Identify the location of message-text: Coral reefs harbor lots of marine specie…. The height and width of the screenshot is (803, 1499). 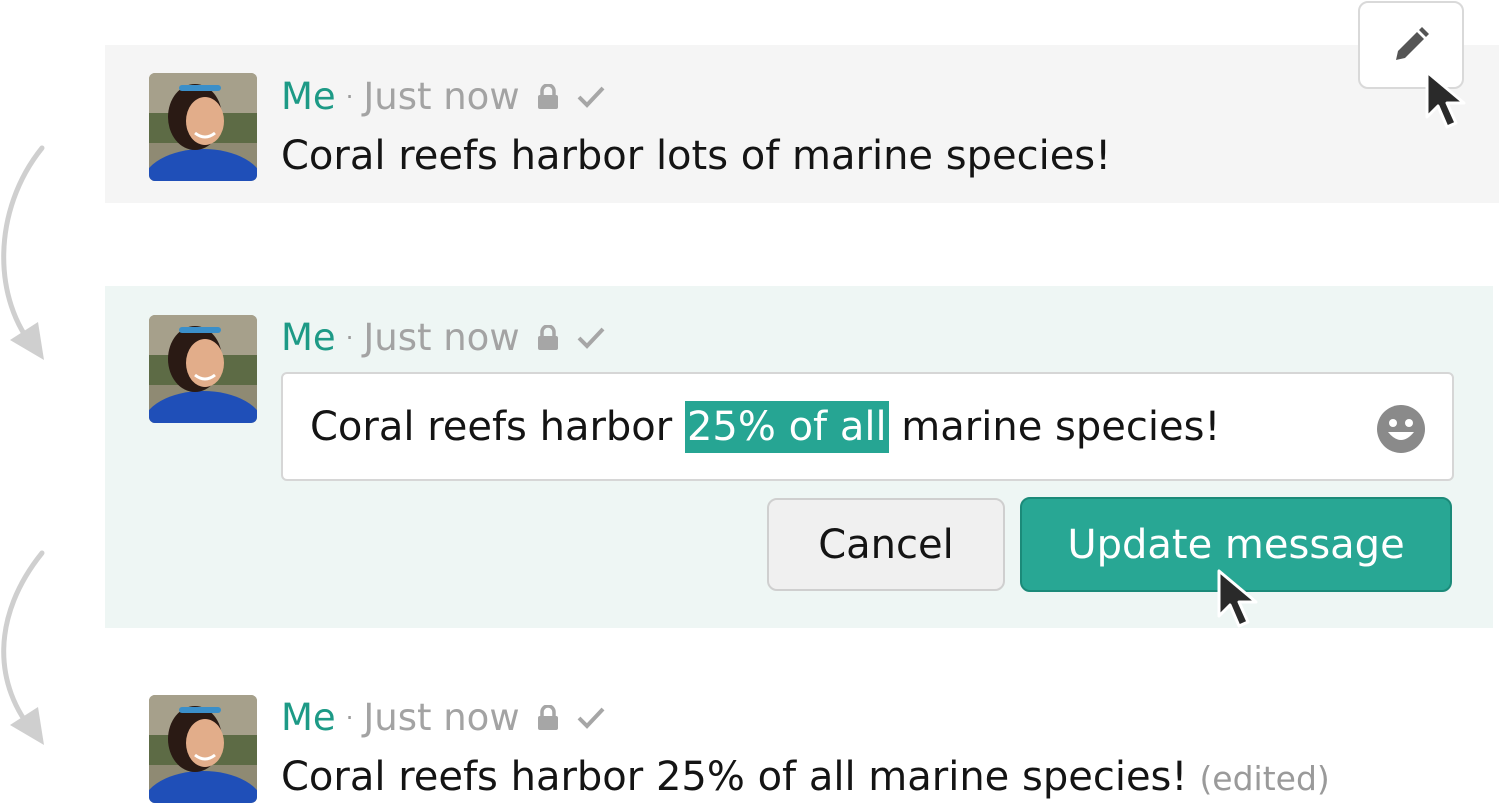
(696, 156).